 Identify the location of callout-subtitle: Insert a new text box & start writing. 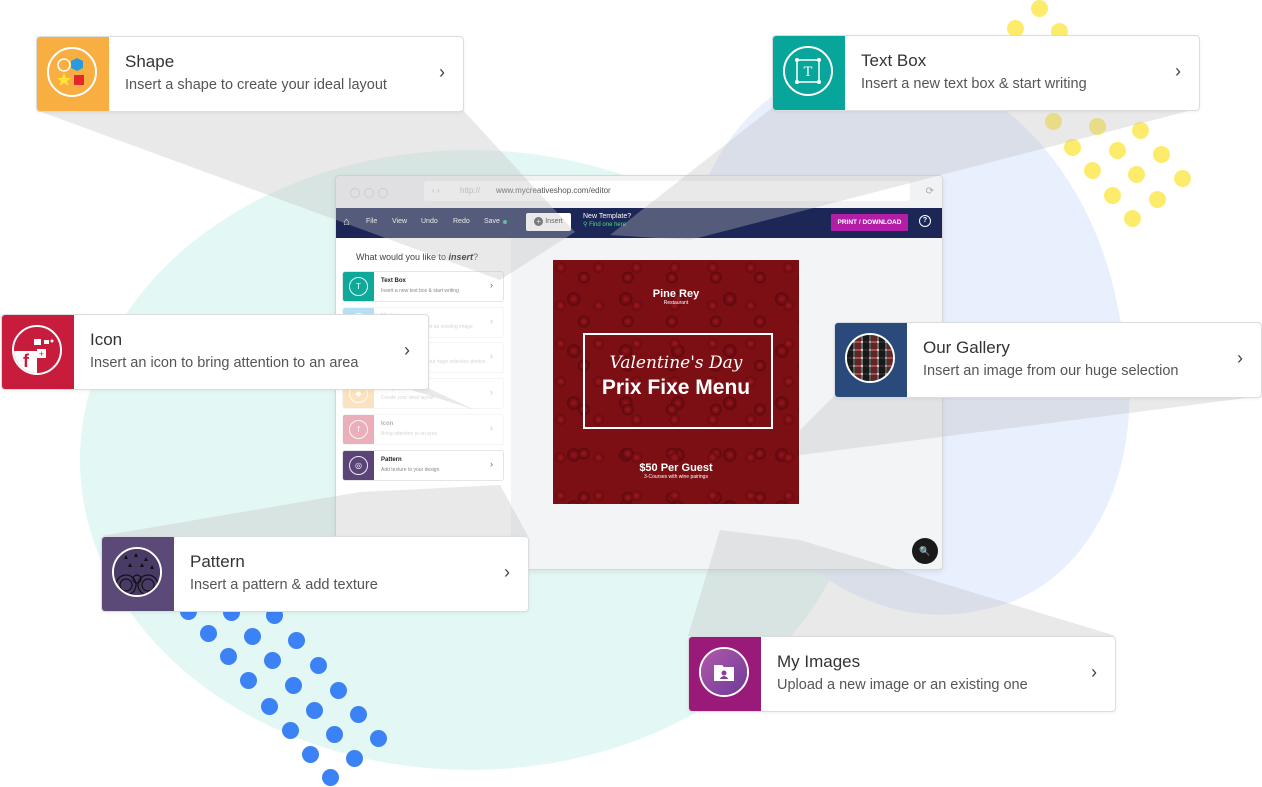
(974, 84).